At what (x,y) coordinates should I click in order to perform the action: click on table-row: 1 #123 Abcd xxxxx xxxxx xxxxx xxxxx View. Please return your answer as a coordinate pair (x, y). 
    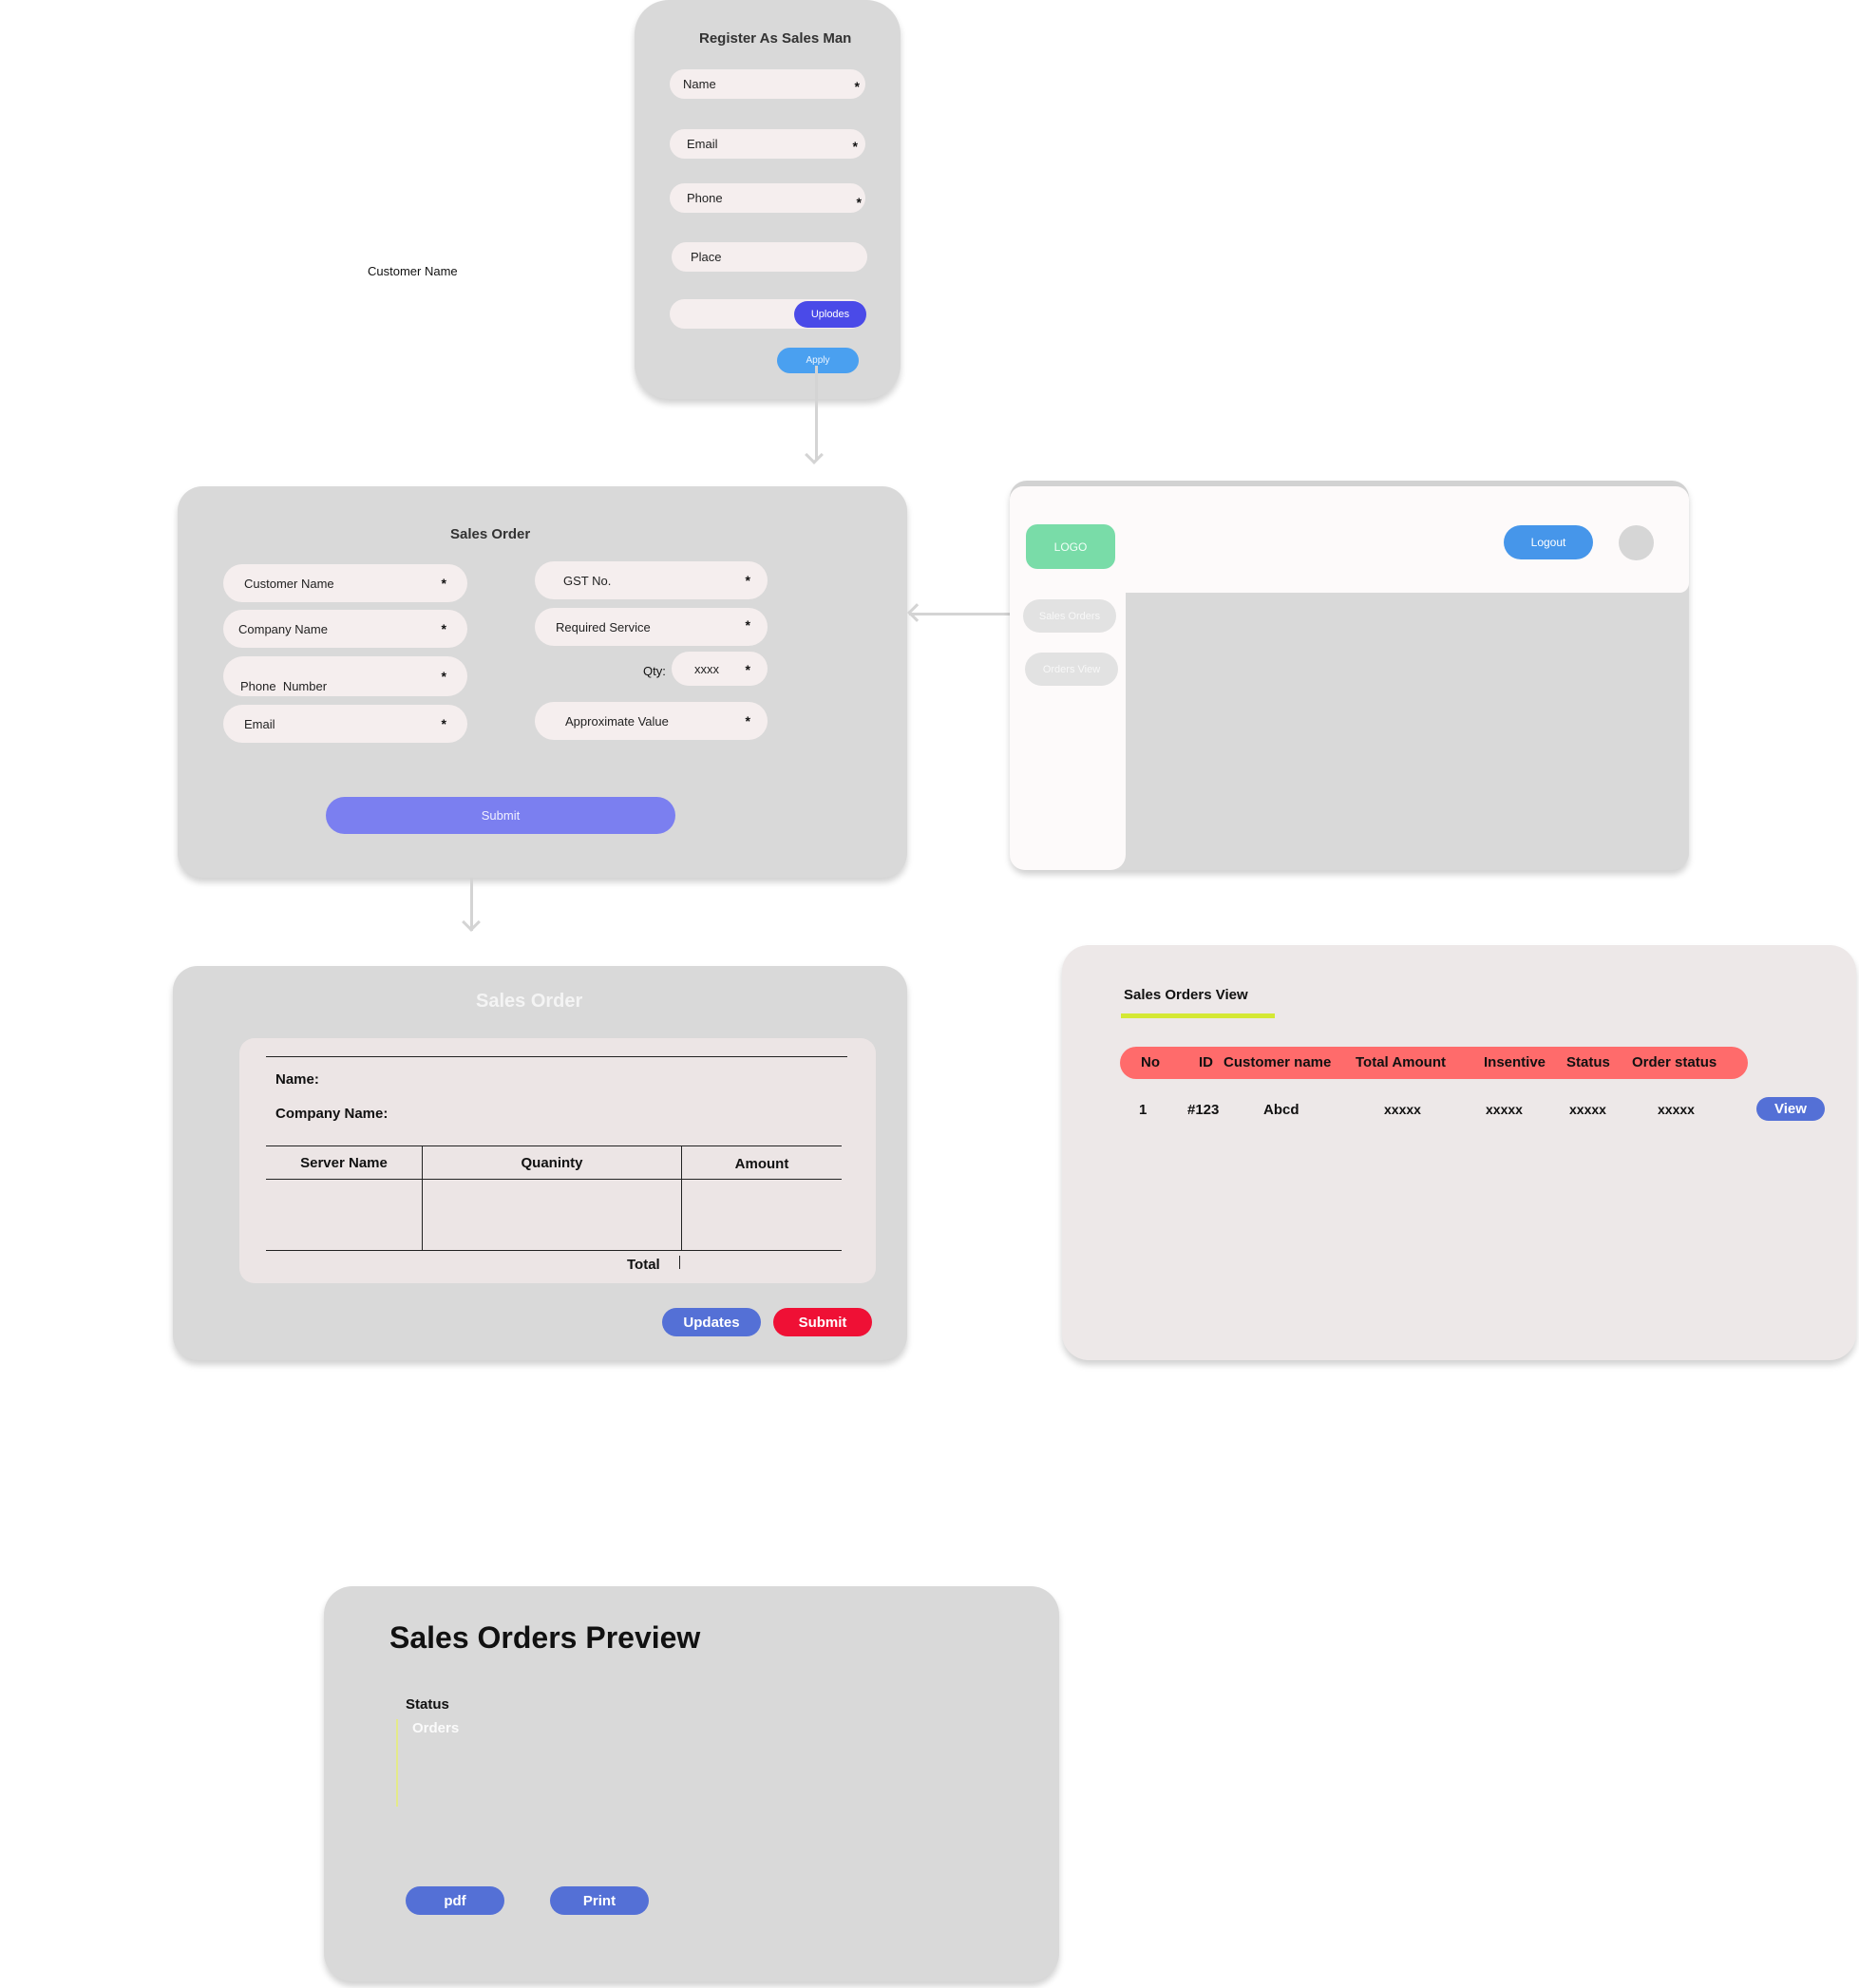
    Looking at the image, I should click on (1481, 1109).